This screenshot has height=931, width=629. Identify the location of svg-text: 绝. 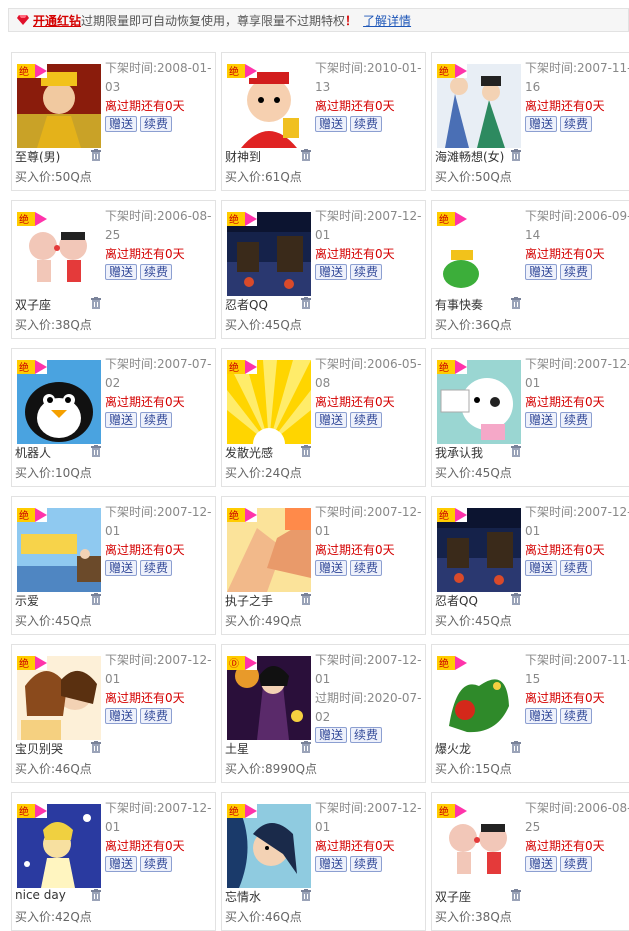
(444, 663).